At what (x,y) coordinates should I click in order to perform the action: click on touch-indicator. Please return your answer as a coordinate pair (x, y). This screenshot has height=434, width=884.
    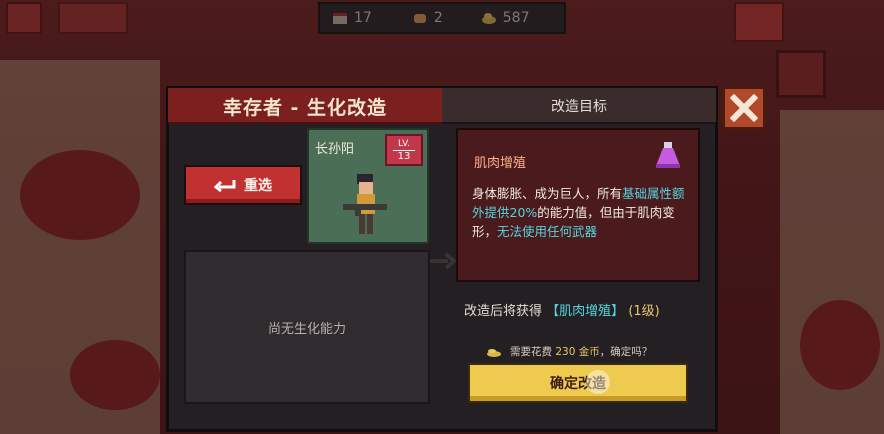
    Looking at the image, I should click on (598, 382).